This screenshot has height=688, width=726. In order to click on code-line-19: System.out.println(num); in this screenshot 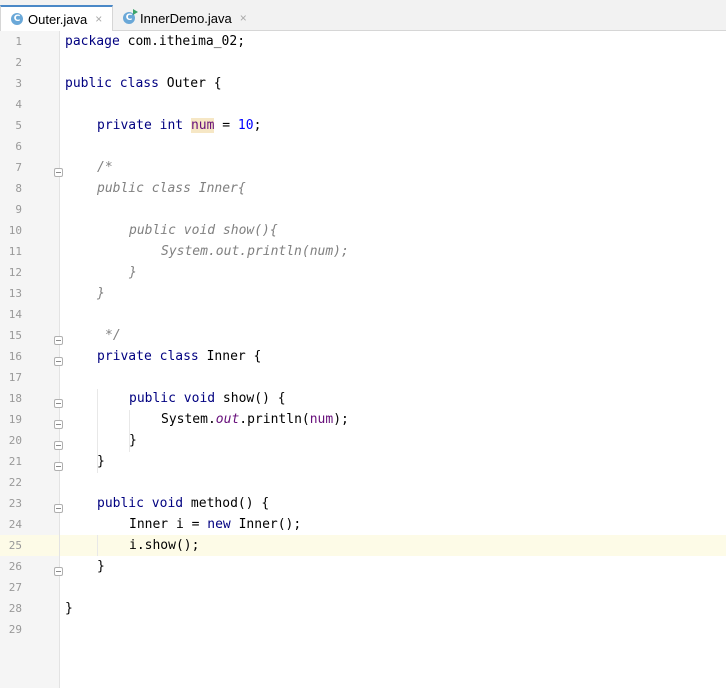, I will do `click(255, 419)`.